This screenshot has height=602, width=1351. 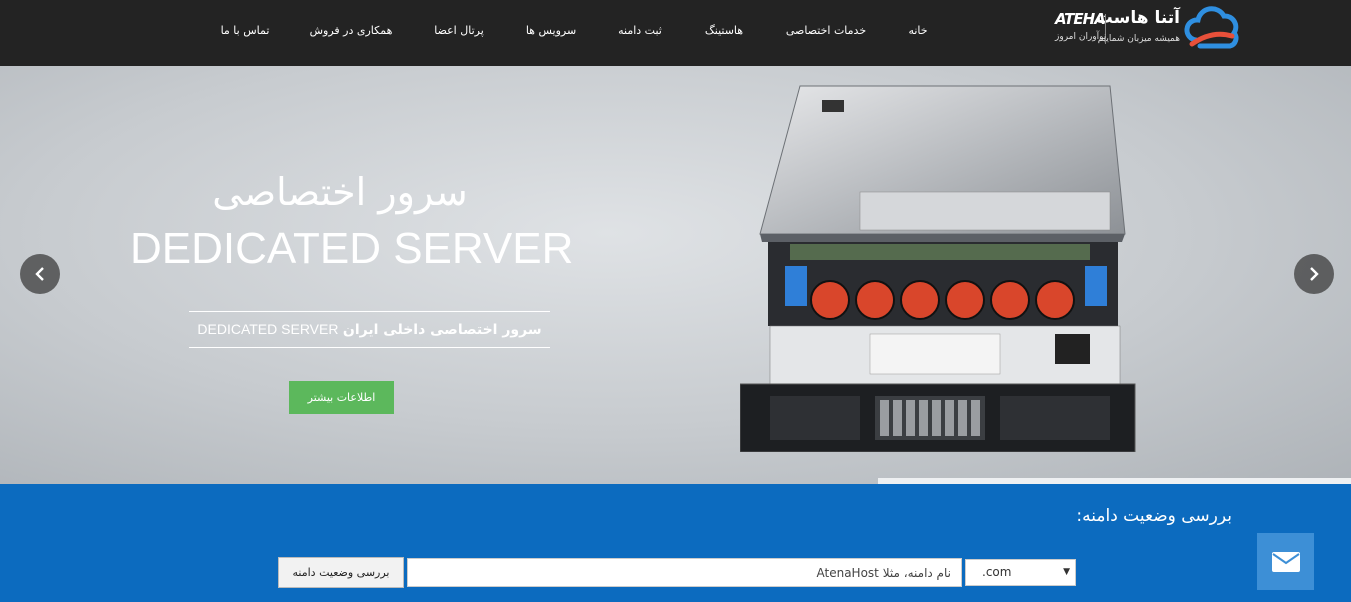 What do you see at coordinates (442, 330) in the screenshot?
I see `hero-subtitle-fa: سرور اختصاصی داخلی ایران` at bounding box center [442, 330].